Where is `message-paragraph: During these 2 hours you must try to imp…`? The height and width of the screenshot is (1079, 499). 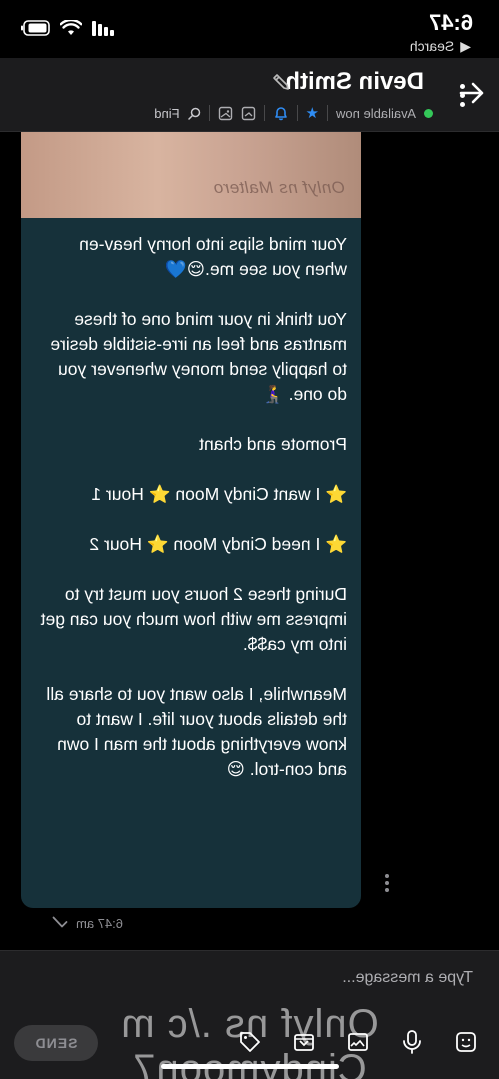 message-paragraph: During these 2 hours you must try to imp… is located at coordinates (193, 619).